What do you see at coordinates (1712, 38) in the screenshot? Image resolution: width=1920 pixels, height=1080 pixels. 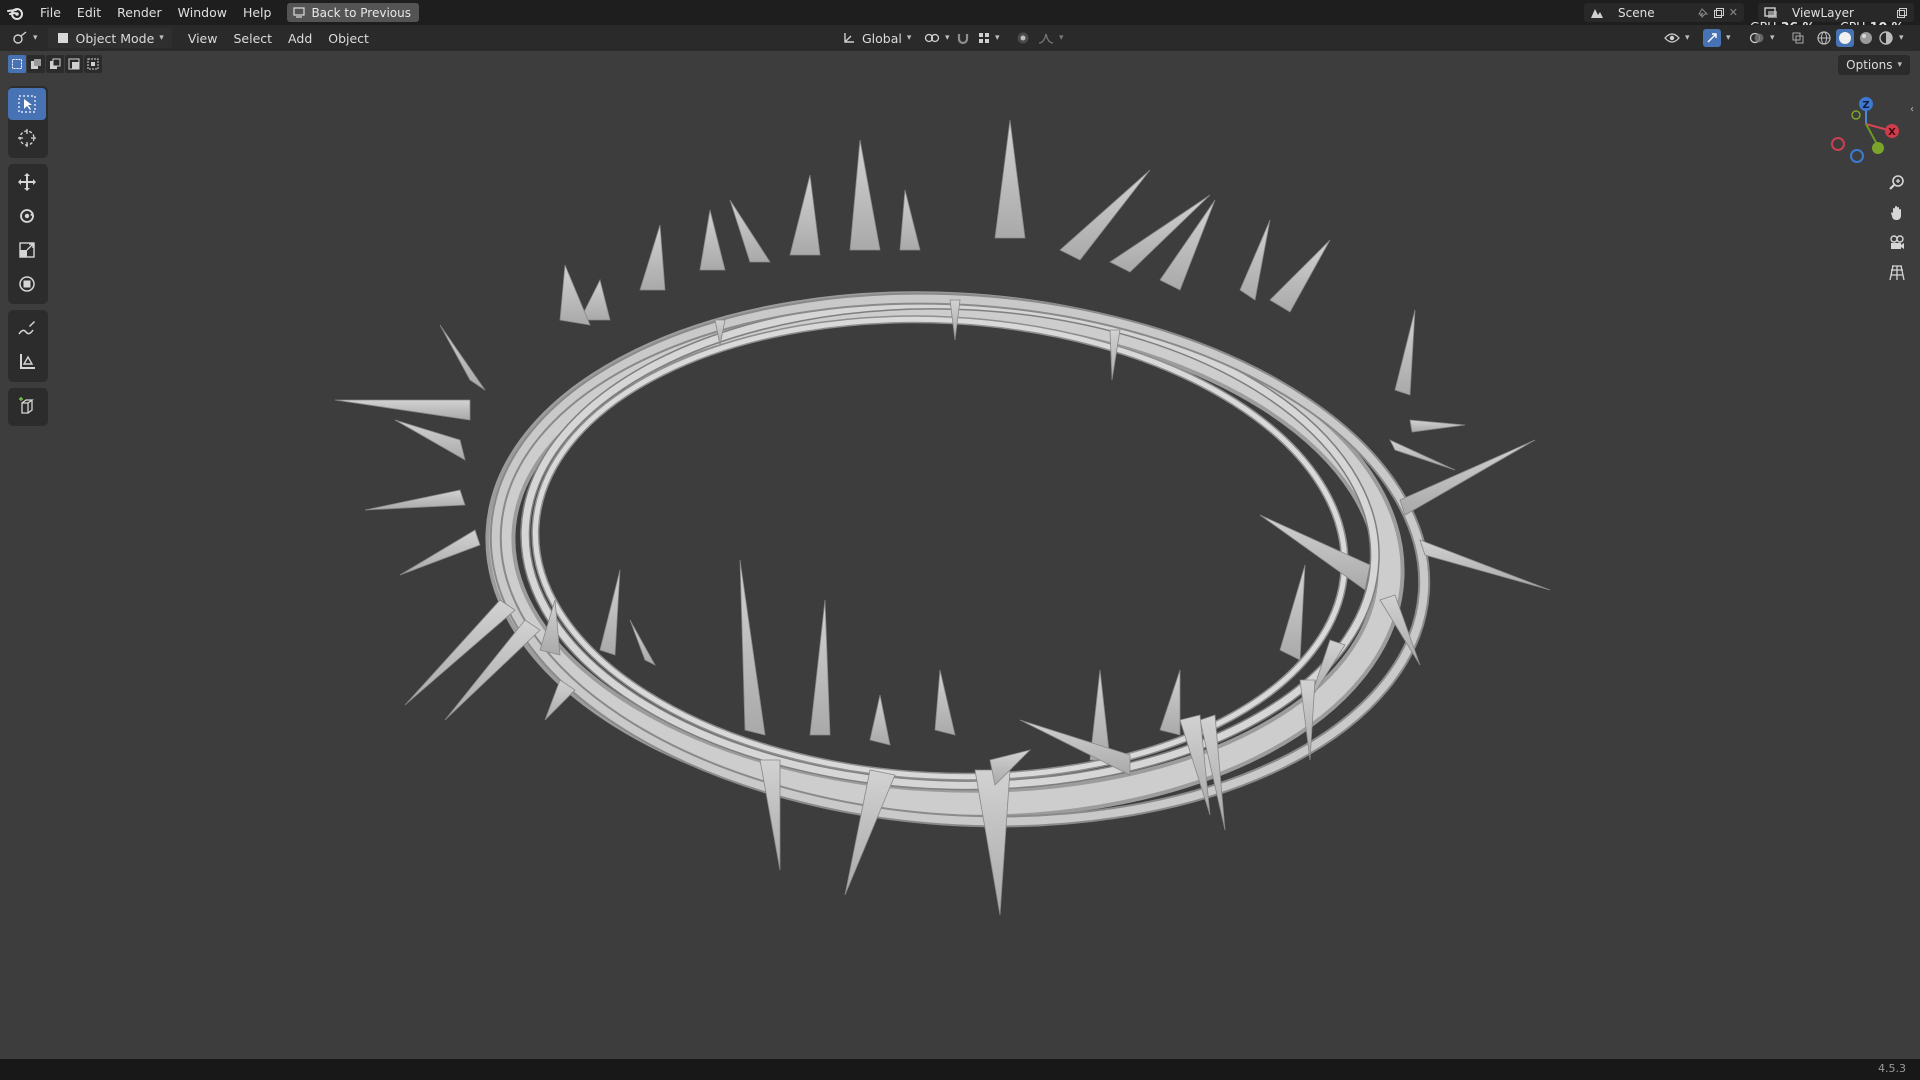 I see `gizmo-icon` at bounding box center [1712, 38].